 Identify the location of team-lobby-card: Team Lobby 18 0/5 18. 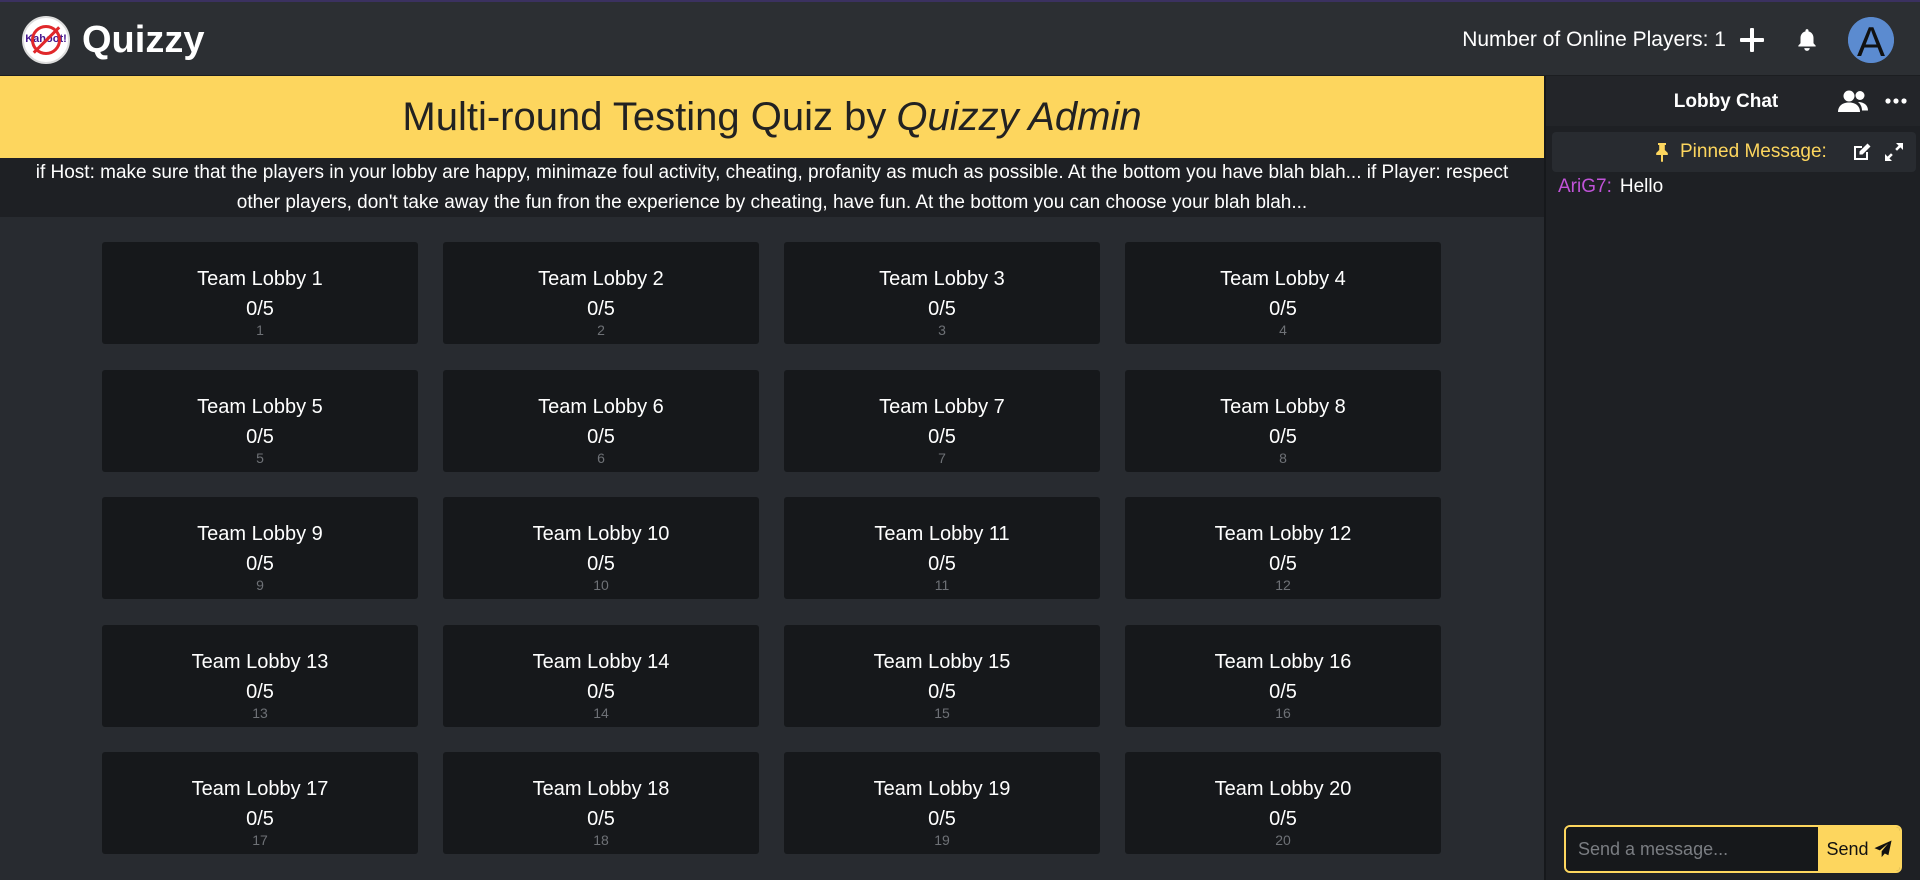
(601, 803).